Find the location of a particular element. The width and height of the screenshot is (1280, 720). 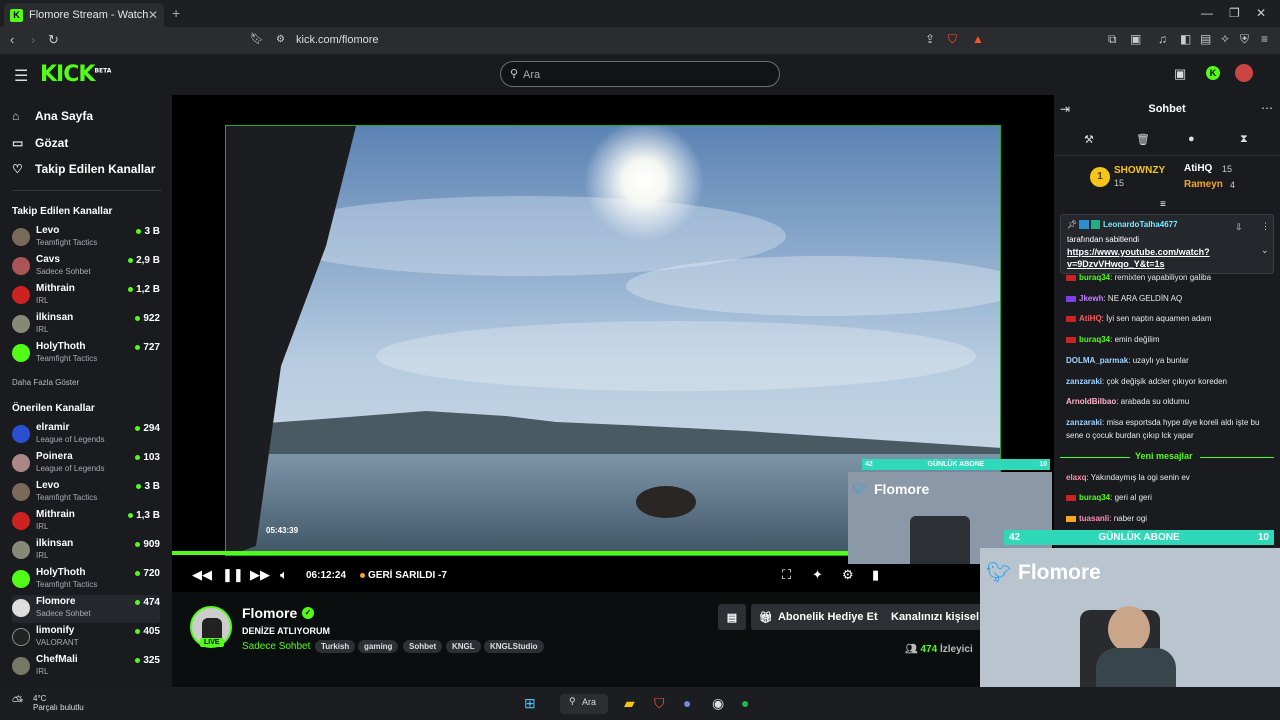

screenshot-icon: ▣ is located at coordinates (1135, 39).